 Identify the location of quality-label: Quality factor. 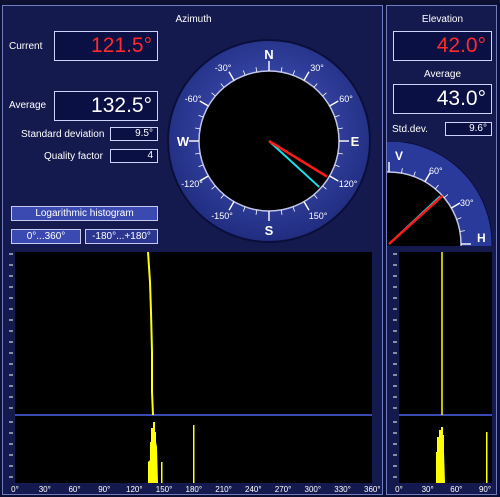
(73, 156).